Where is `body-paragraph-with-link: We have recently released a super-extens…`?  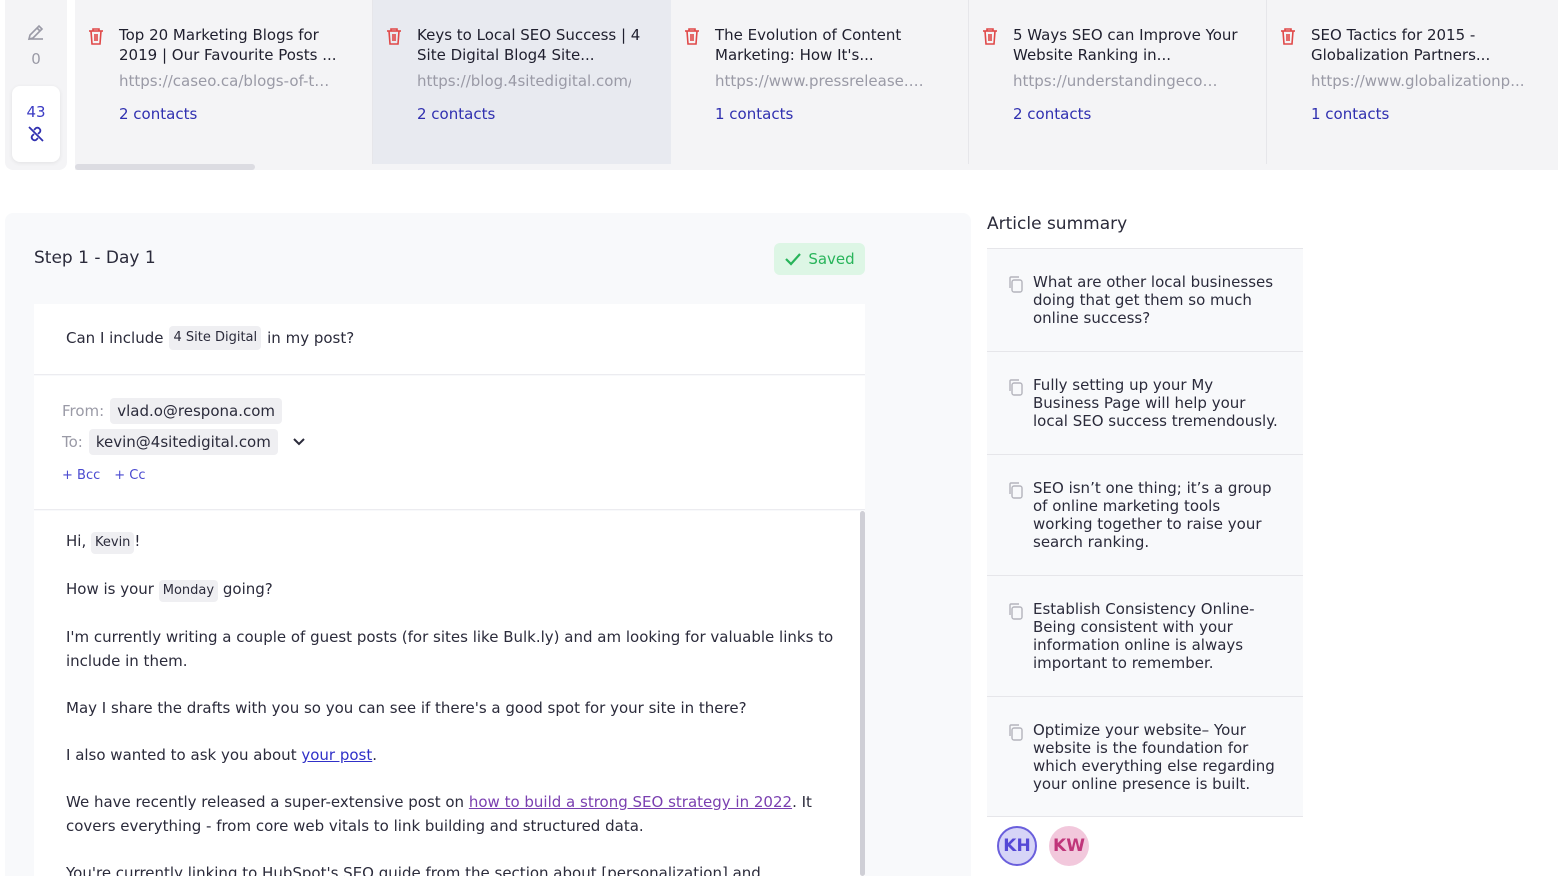 body-paragraph-with-link: We have recently released a super-extens… is located at coordinates (451, 814).